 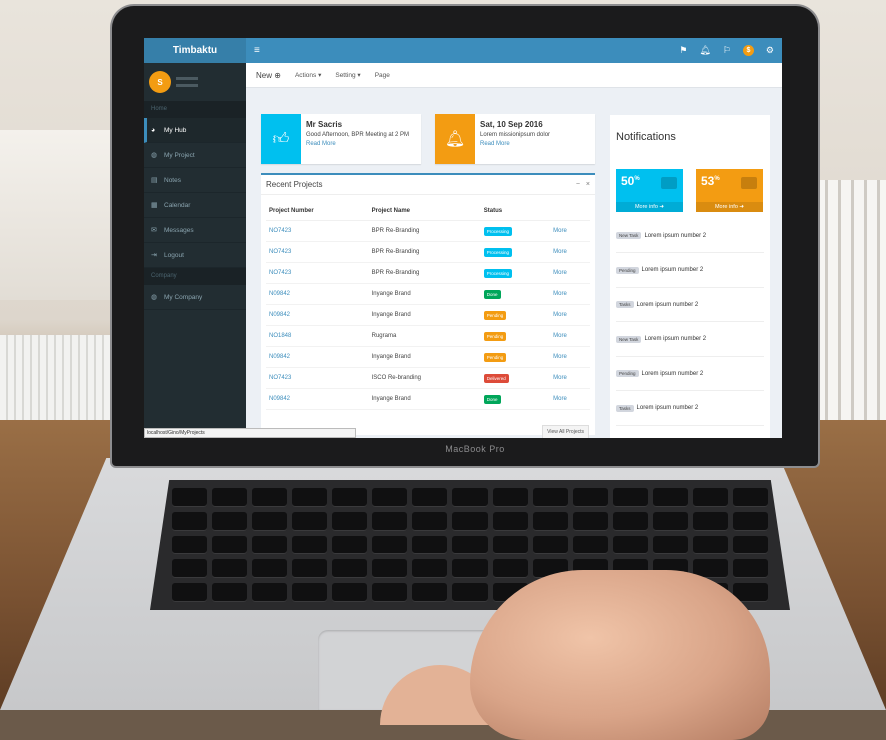 I want to click on briefcase-icon, so click(x=669, y=183).